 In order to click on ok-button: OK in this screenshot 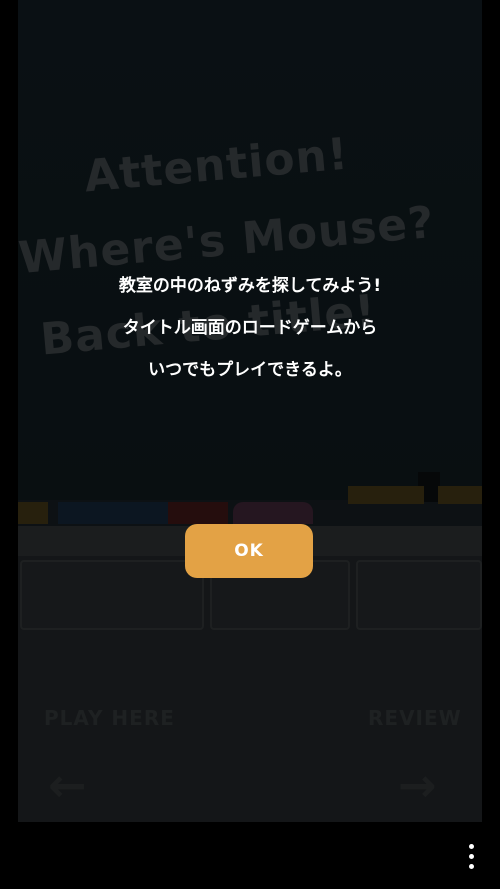, I will do `click(249, 551)`.